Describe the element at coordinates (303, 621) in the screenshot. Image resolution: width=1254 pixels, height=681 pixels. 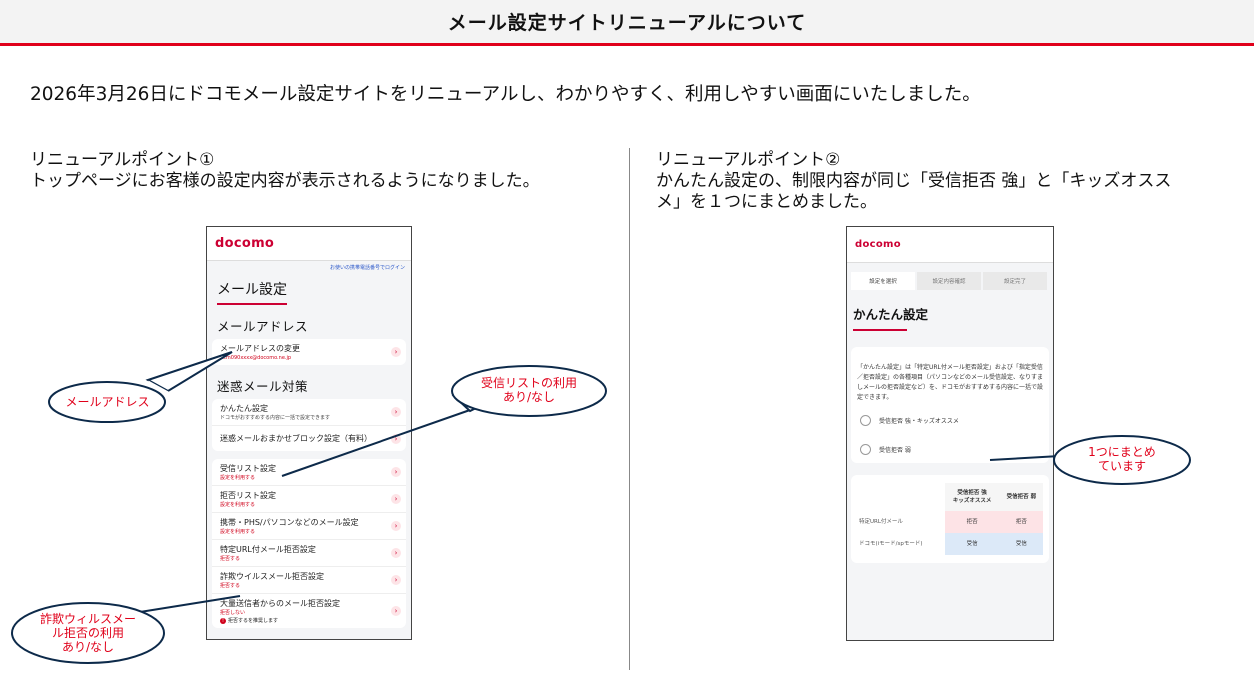
I see `warning-note: ! 拒否するを推奨します` at that location.